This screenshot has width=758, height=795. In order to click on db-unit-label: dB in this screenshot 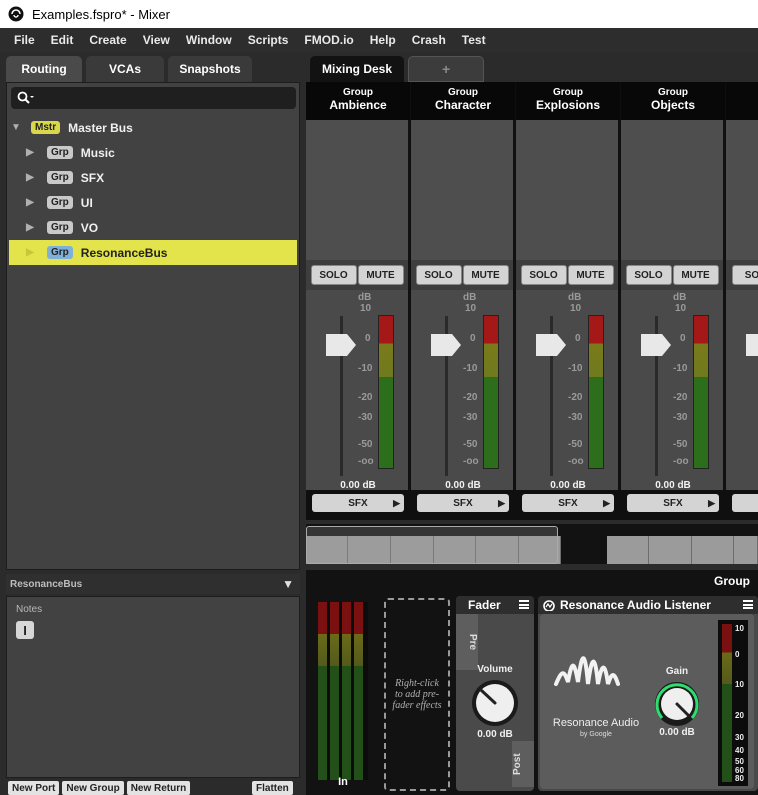, I will do `click(680, 297)`.